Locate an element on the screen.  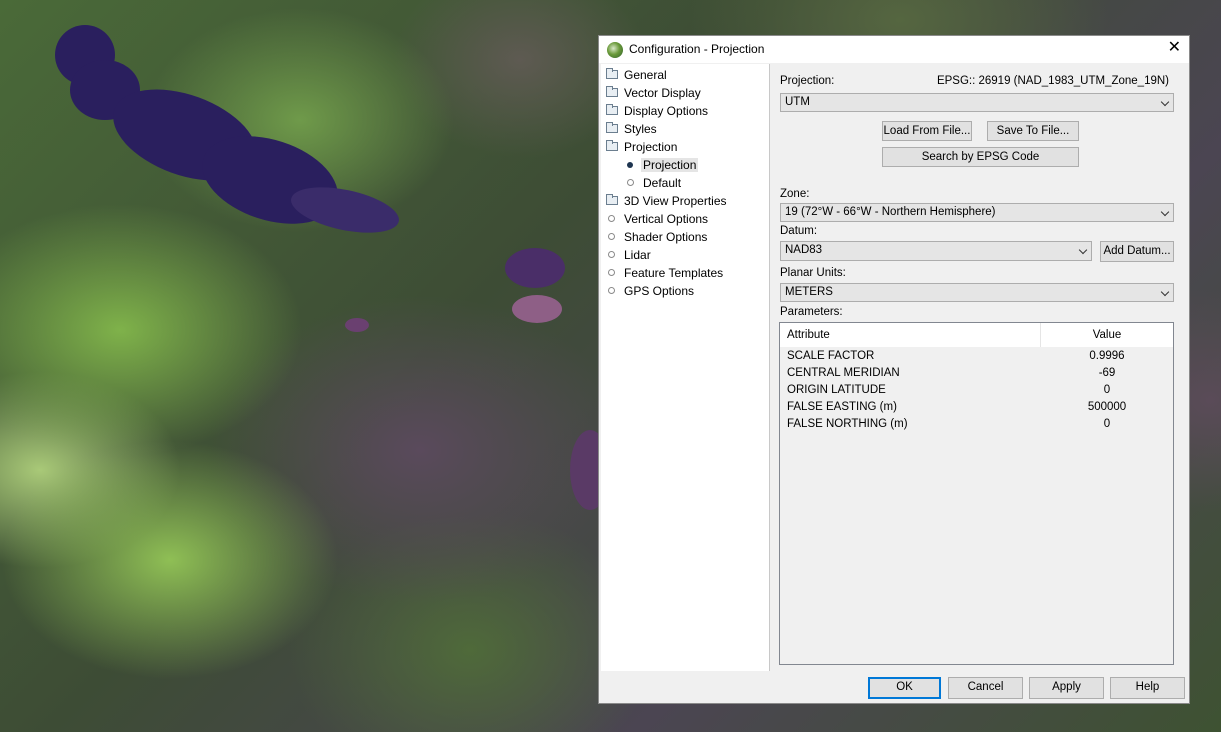
datum-label: Datum: is located at coordinates (799, 231).